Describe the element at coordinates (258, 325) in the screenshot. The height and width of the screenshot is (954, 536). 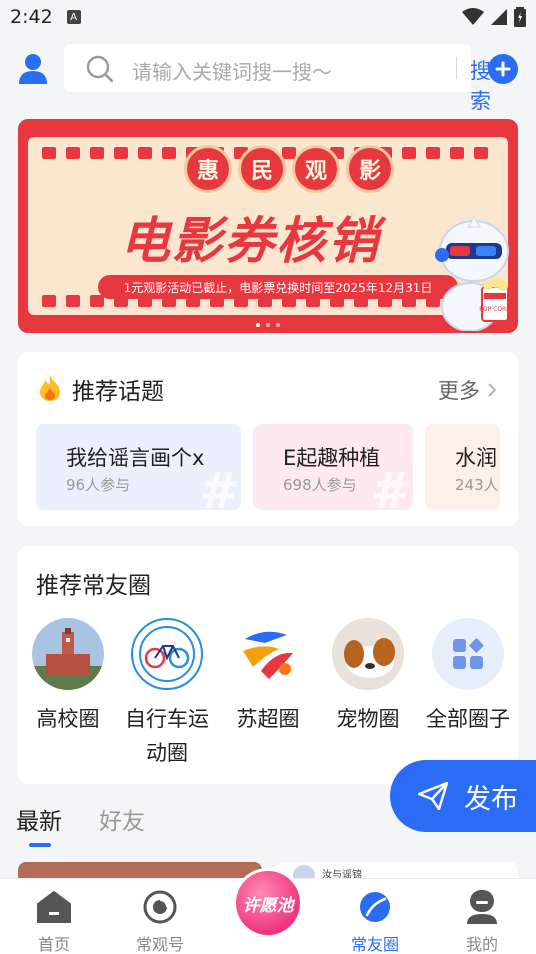
I see `banner-dot-active` at that location.